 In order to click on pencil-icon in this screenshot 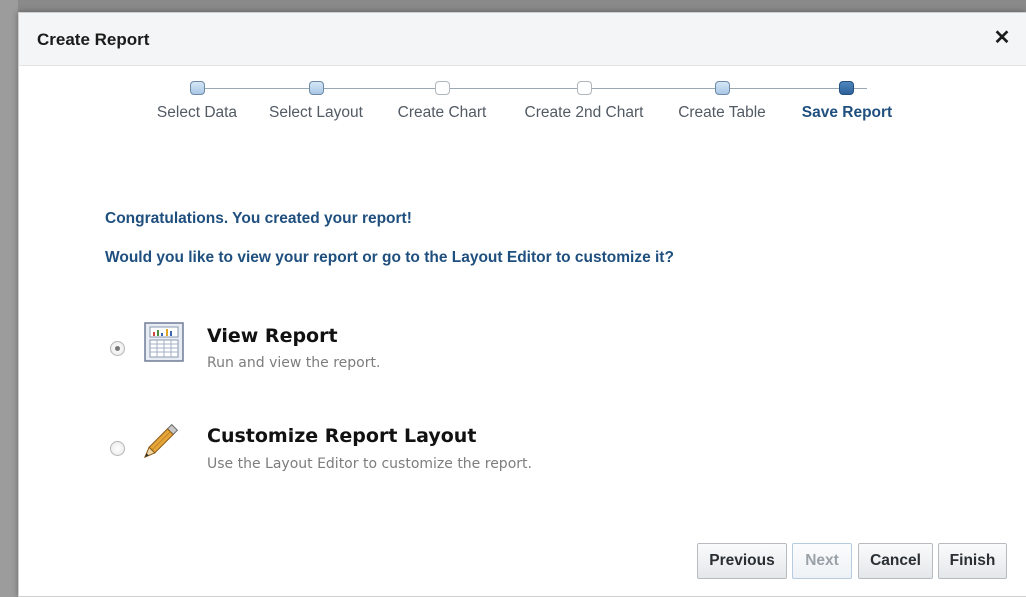, I will do `click(159, 443)`.